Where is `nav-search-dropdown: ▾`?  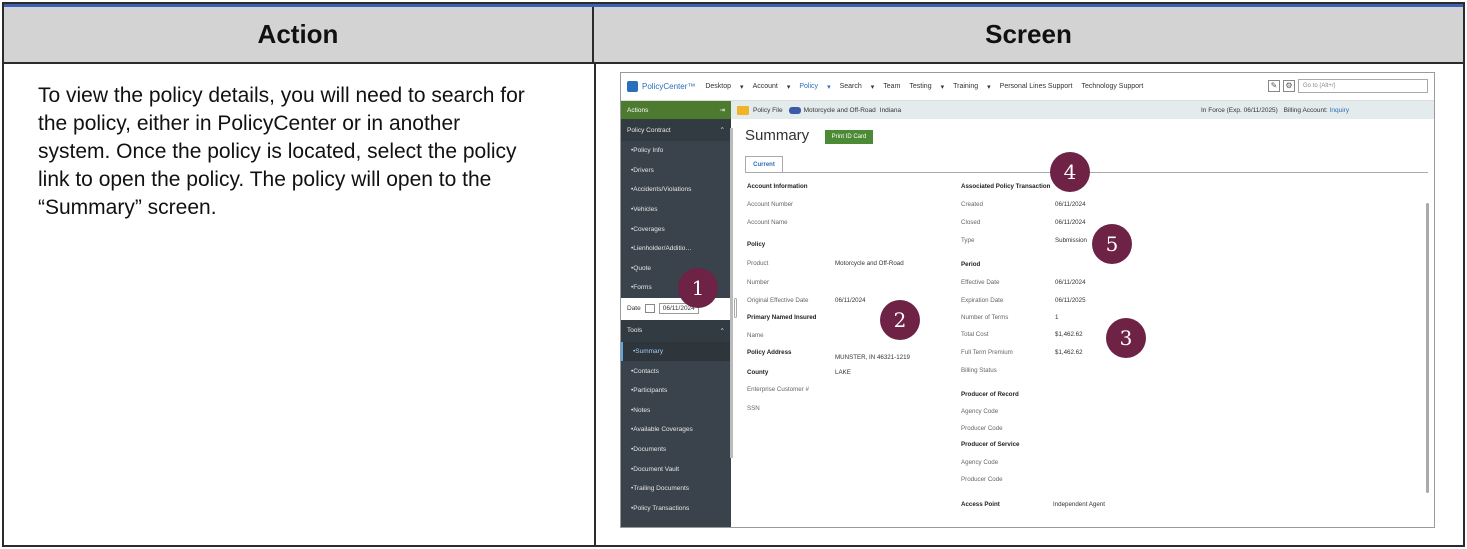
nav-search-dropdown: ▾ is located at coordinates (873, 87).